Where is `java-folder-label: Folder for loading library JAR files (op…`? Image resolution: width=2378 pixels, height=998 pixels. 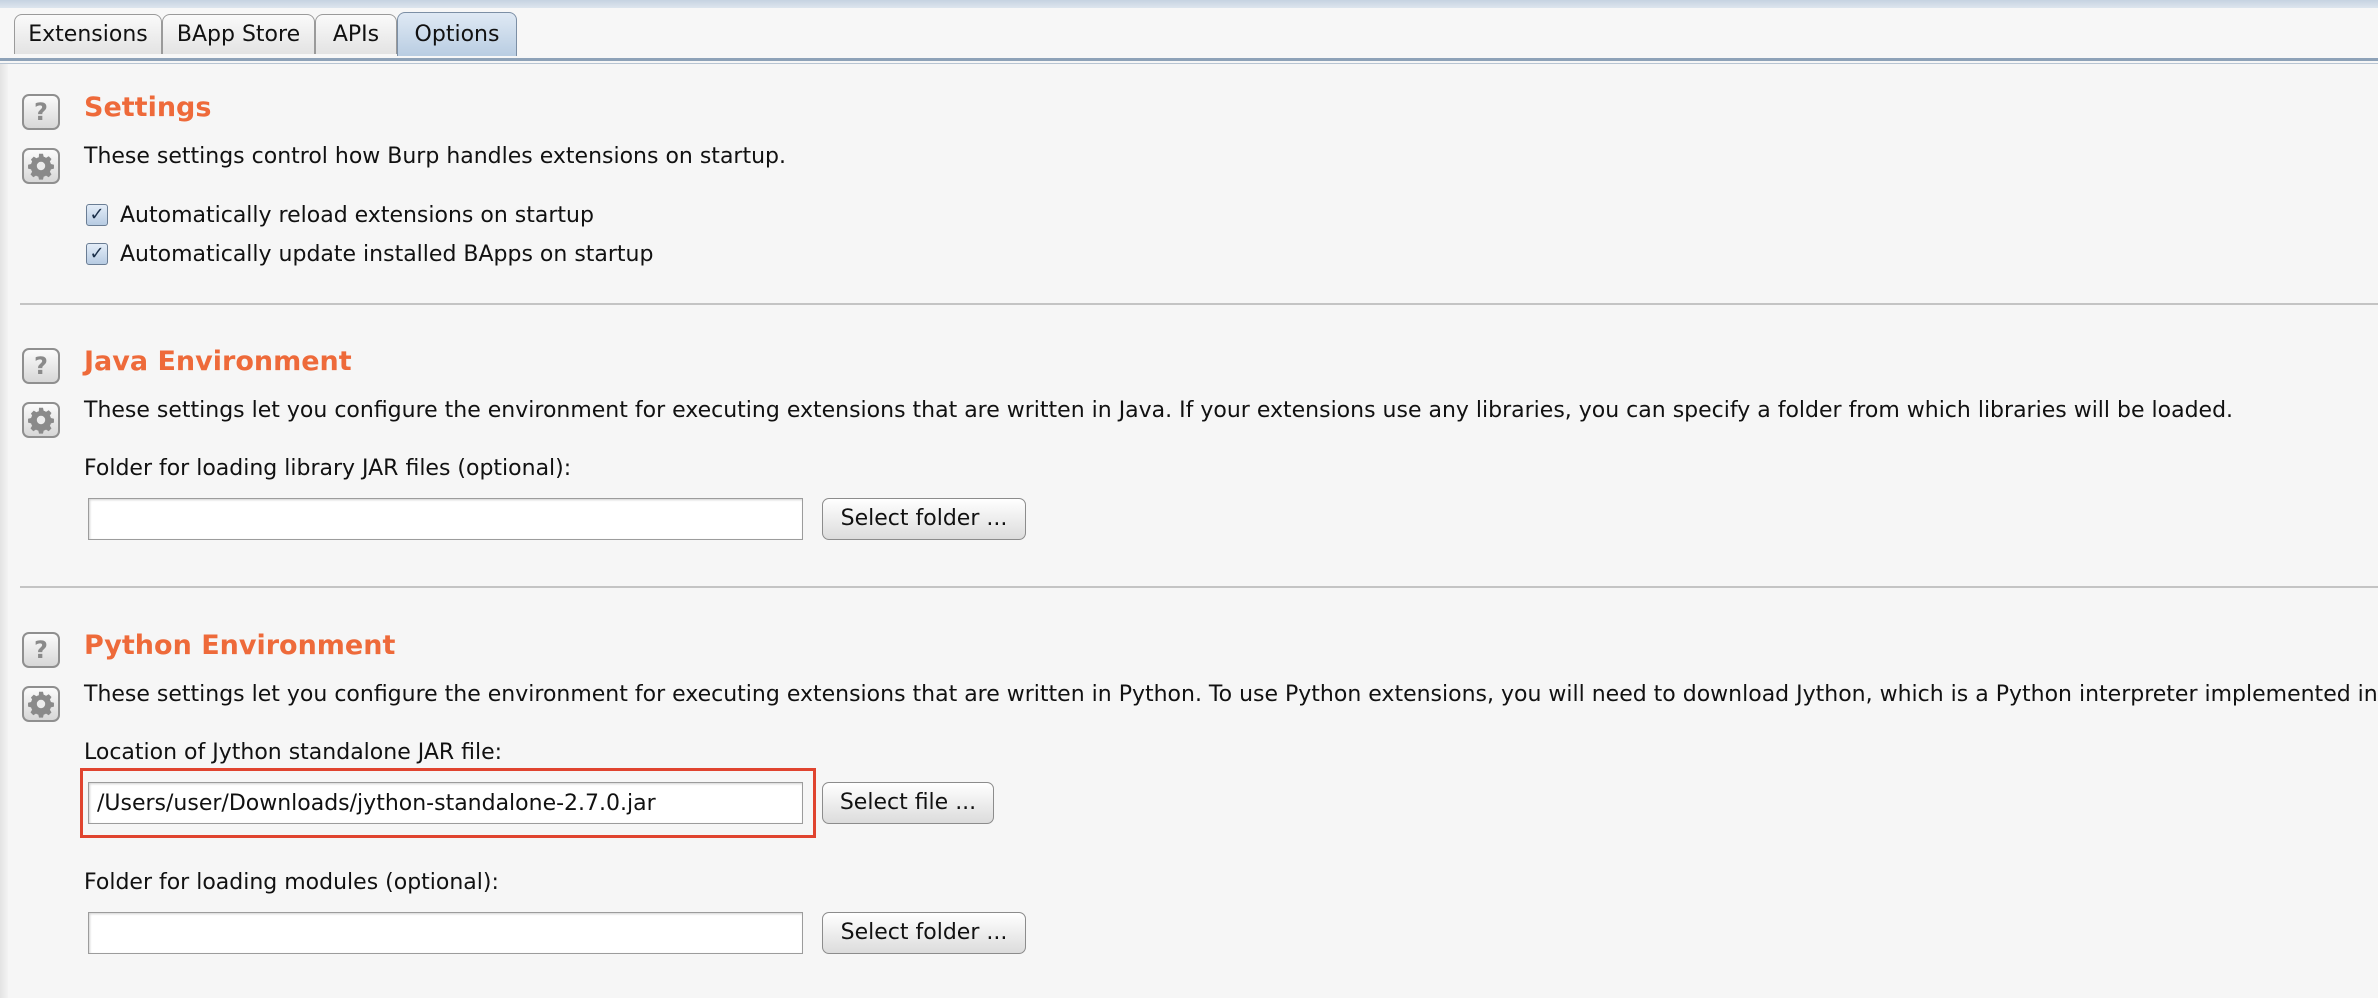
java-folder-label: Folder for loading library JAR files (op… is located at coordinates (328, 468).